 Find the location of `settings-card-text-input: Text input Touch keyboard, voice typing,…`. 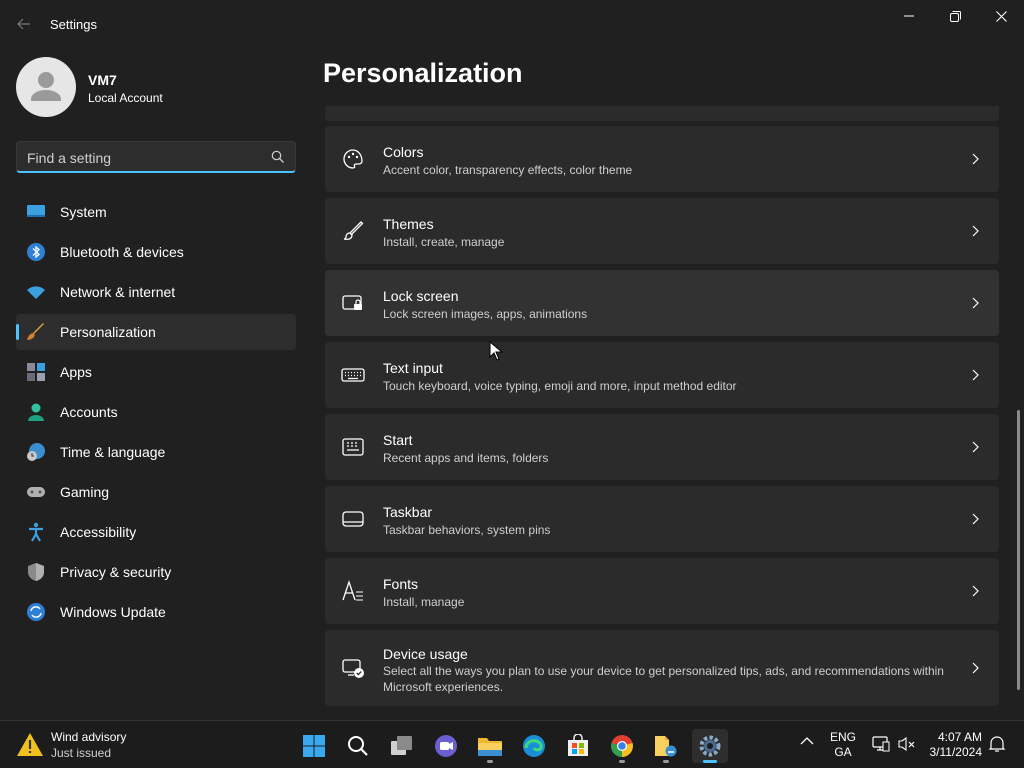

settings-card-text-input: Text input Touch keyboard, voice typing,… is located at coordinates (662, 375).